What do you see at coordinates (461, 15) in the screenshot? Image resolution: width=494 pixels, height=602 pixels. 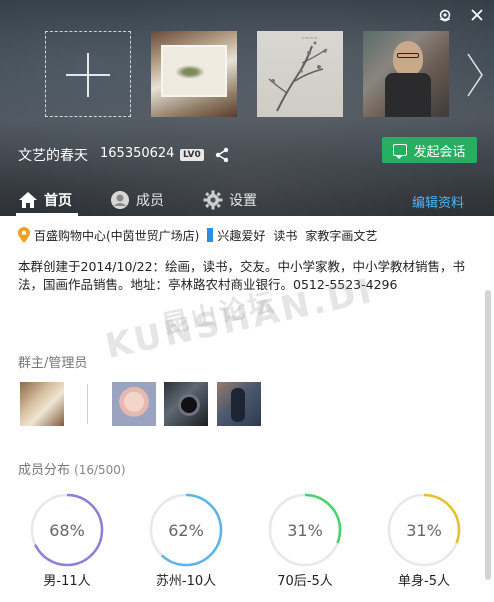 I see `window-controls` at bounding box center [461, 15].